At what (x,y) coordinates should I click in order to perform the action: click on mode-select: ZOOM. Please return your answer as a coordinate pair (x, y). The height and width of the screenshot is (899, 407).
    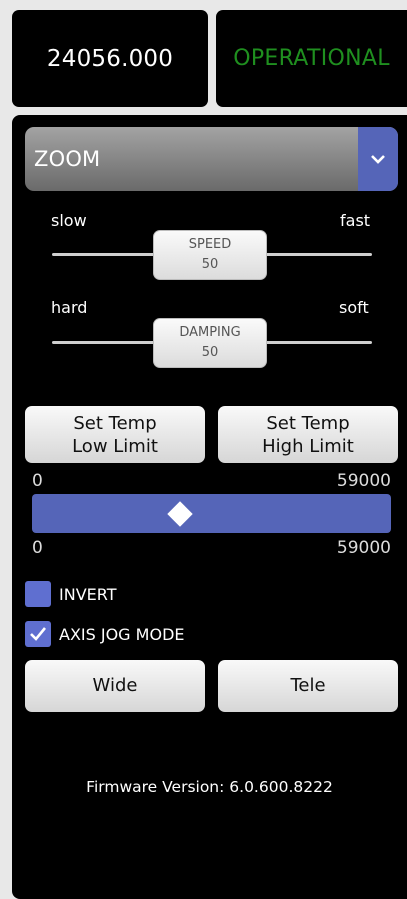
    Looking at the image, I should click on (211, 159).